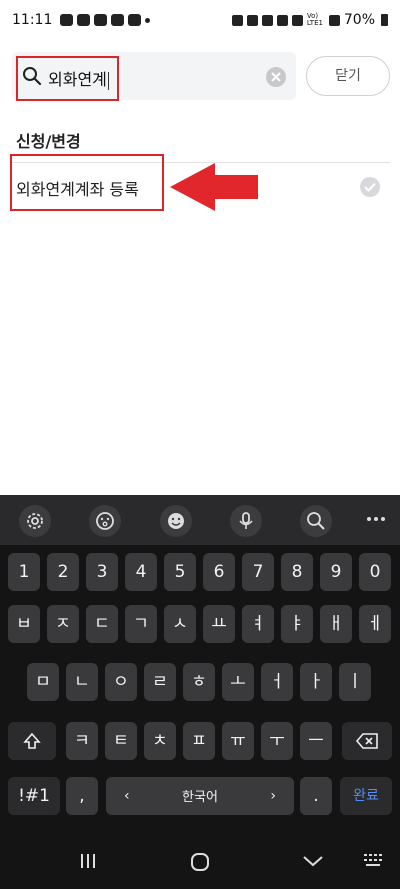 The image size is (400, 889). What do you see at coordinates (105, 521) in the screenshot?
I see `emoji-face-icon` at bounding box center [105, 521].